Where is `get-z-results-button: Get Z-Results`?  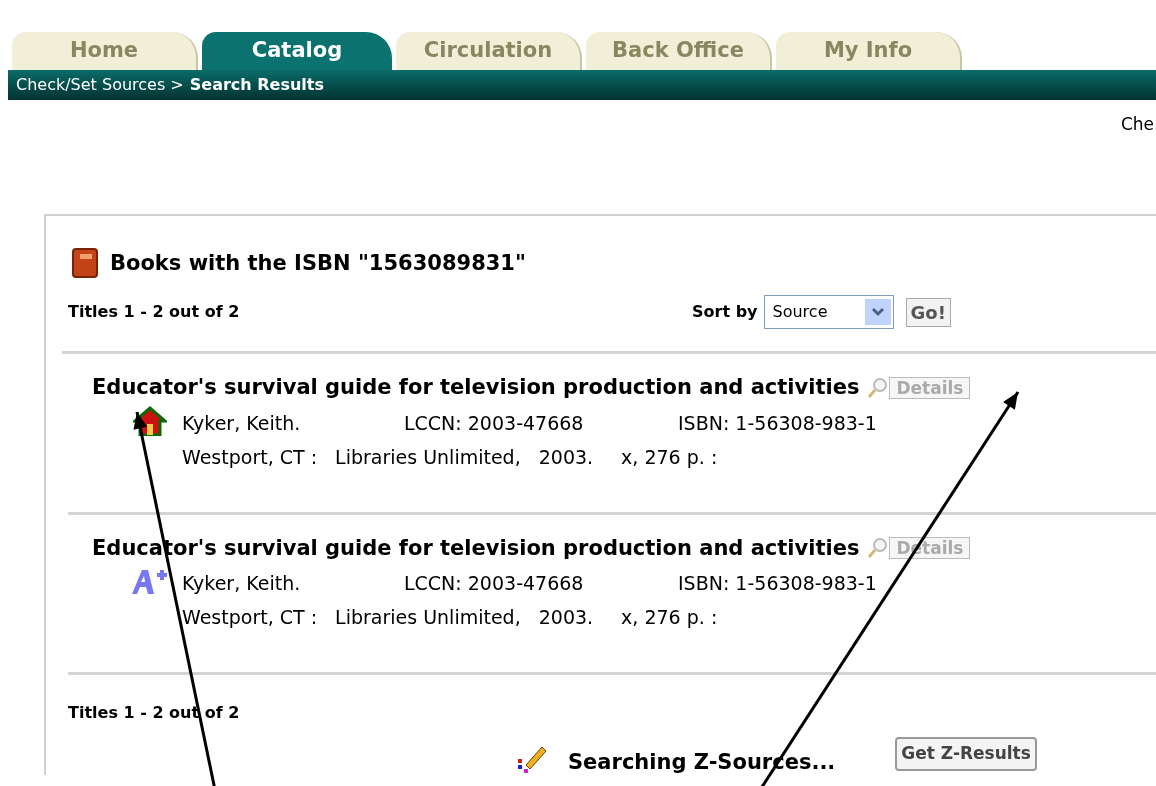 get-z-results-button: Get Z-Results is located at coordinates (966, 754).